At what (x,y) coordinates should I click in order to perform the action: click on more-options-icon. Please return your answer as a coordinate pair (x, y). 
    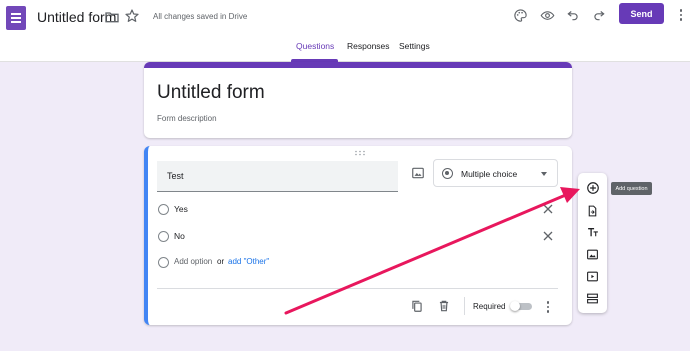
    Looking at the image, I should click on (681, 15).